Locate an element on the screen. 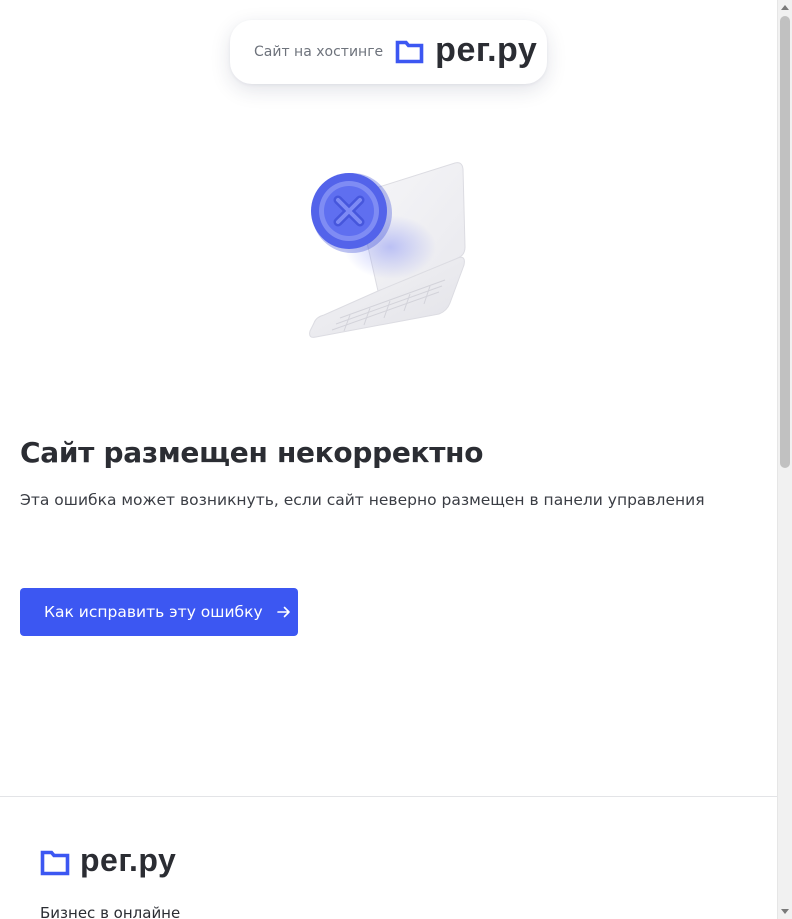  scroll-thumb is located at coordinates (785, 242).